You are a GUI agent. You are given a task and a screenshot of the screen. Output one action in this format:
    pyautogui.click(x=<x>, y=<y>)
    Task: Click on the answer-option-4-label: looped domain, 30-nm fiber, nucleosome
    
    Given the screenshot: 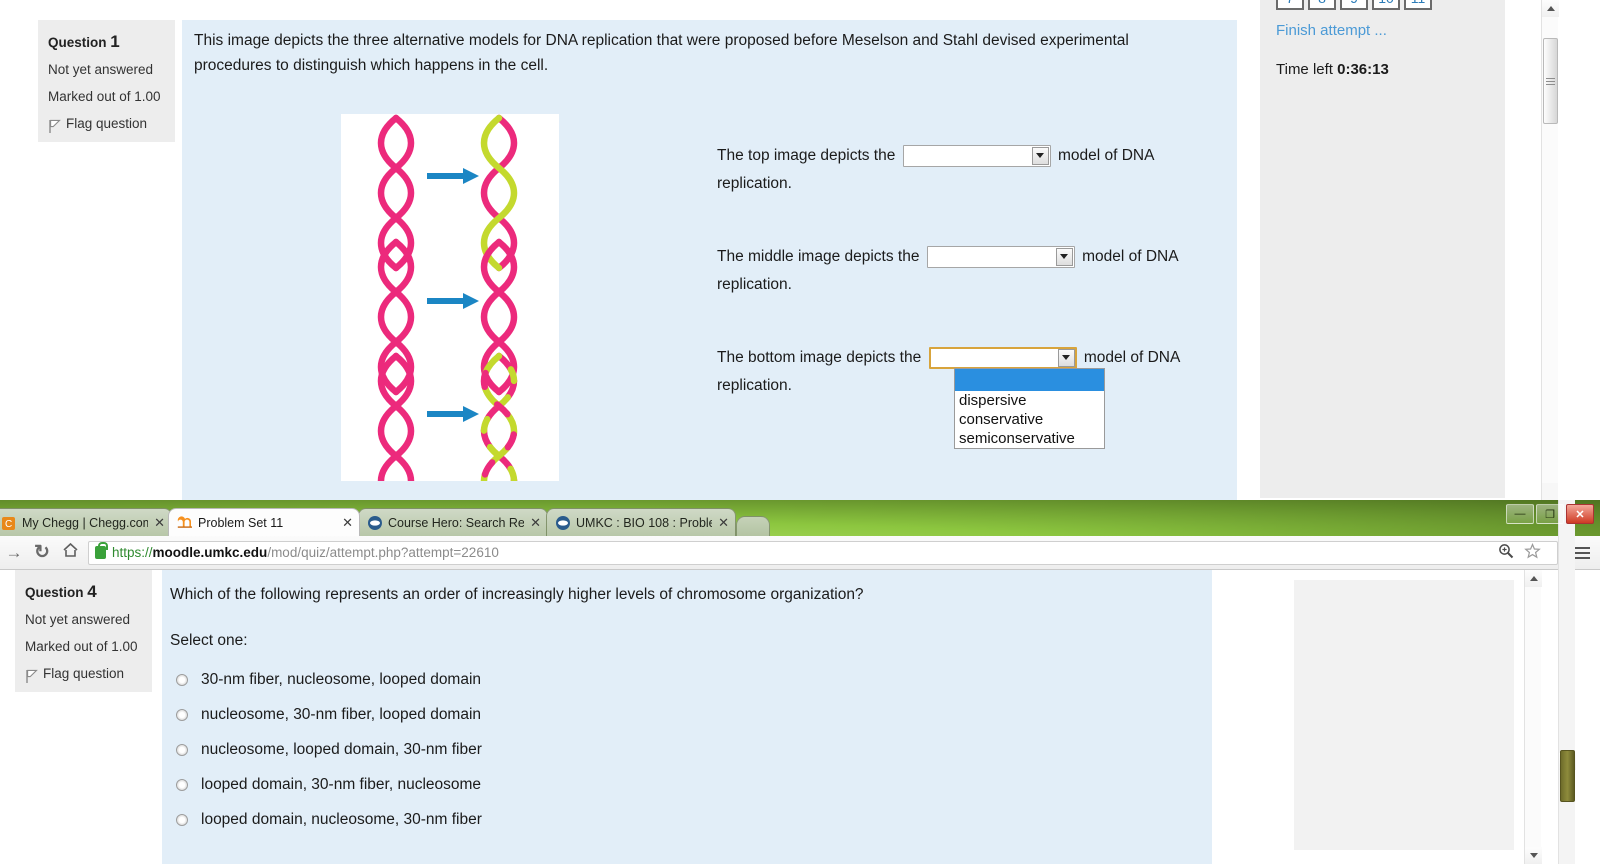 What is the action you would take?
    pyautogui.click(x=341, y=784)
    